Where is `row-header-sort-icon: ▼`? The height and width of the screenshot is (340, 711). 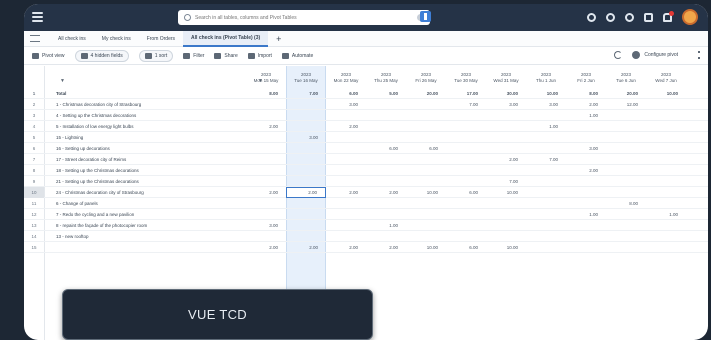
row-header-sort-icon: ▼ is located at coordinates (62, 81).